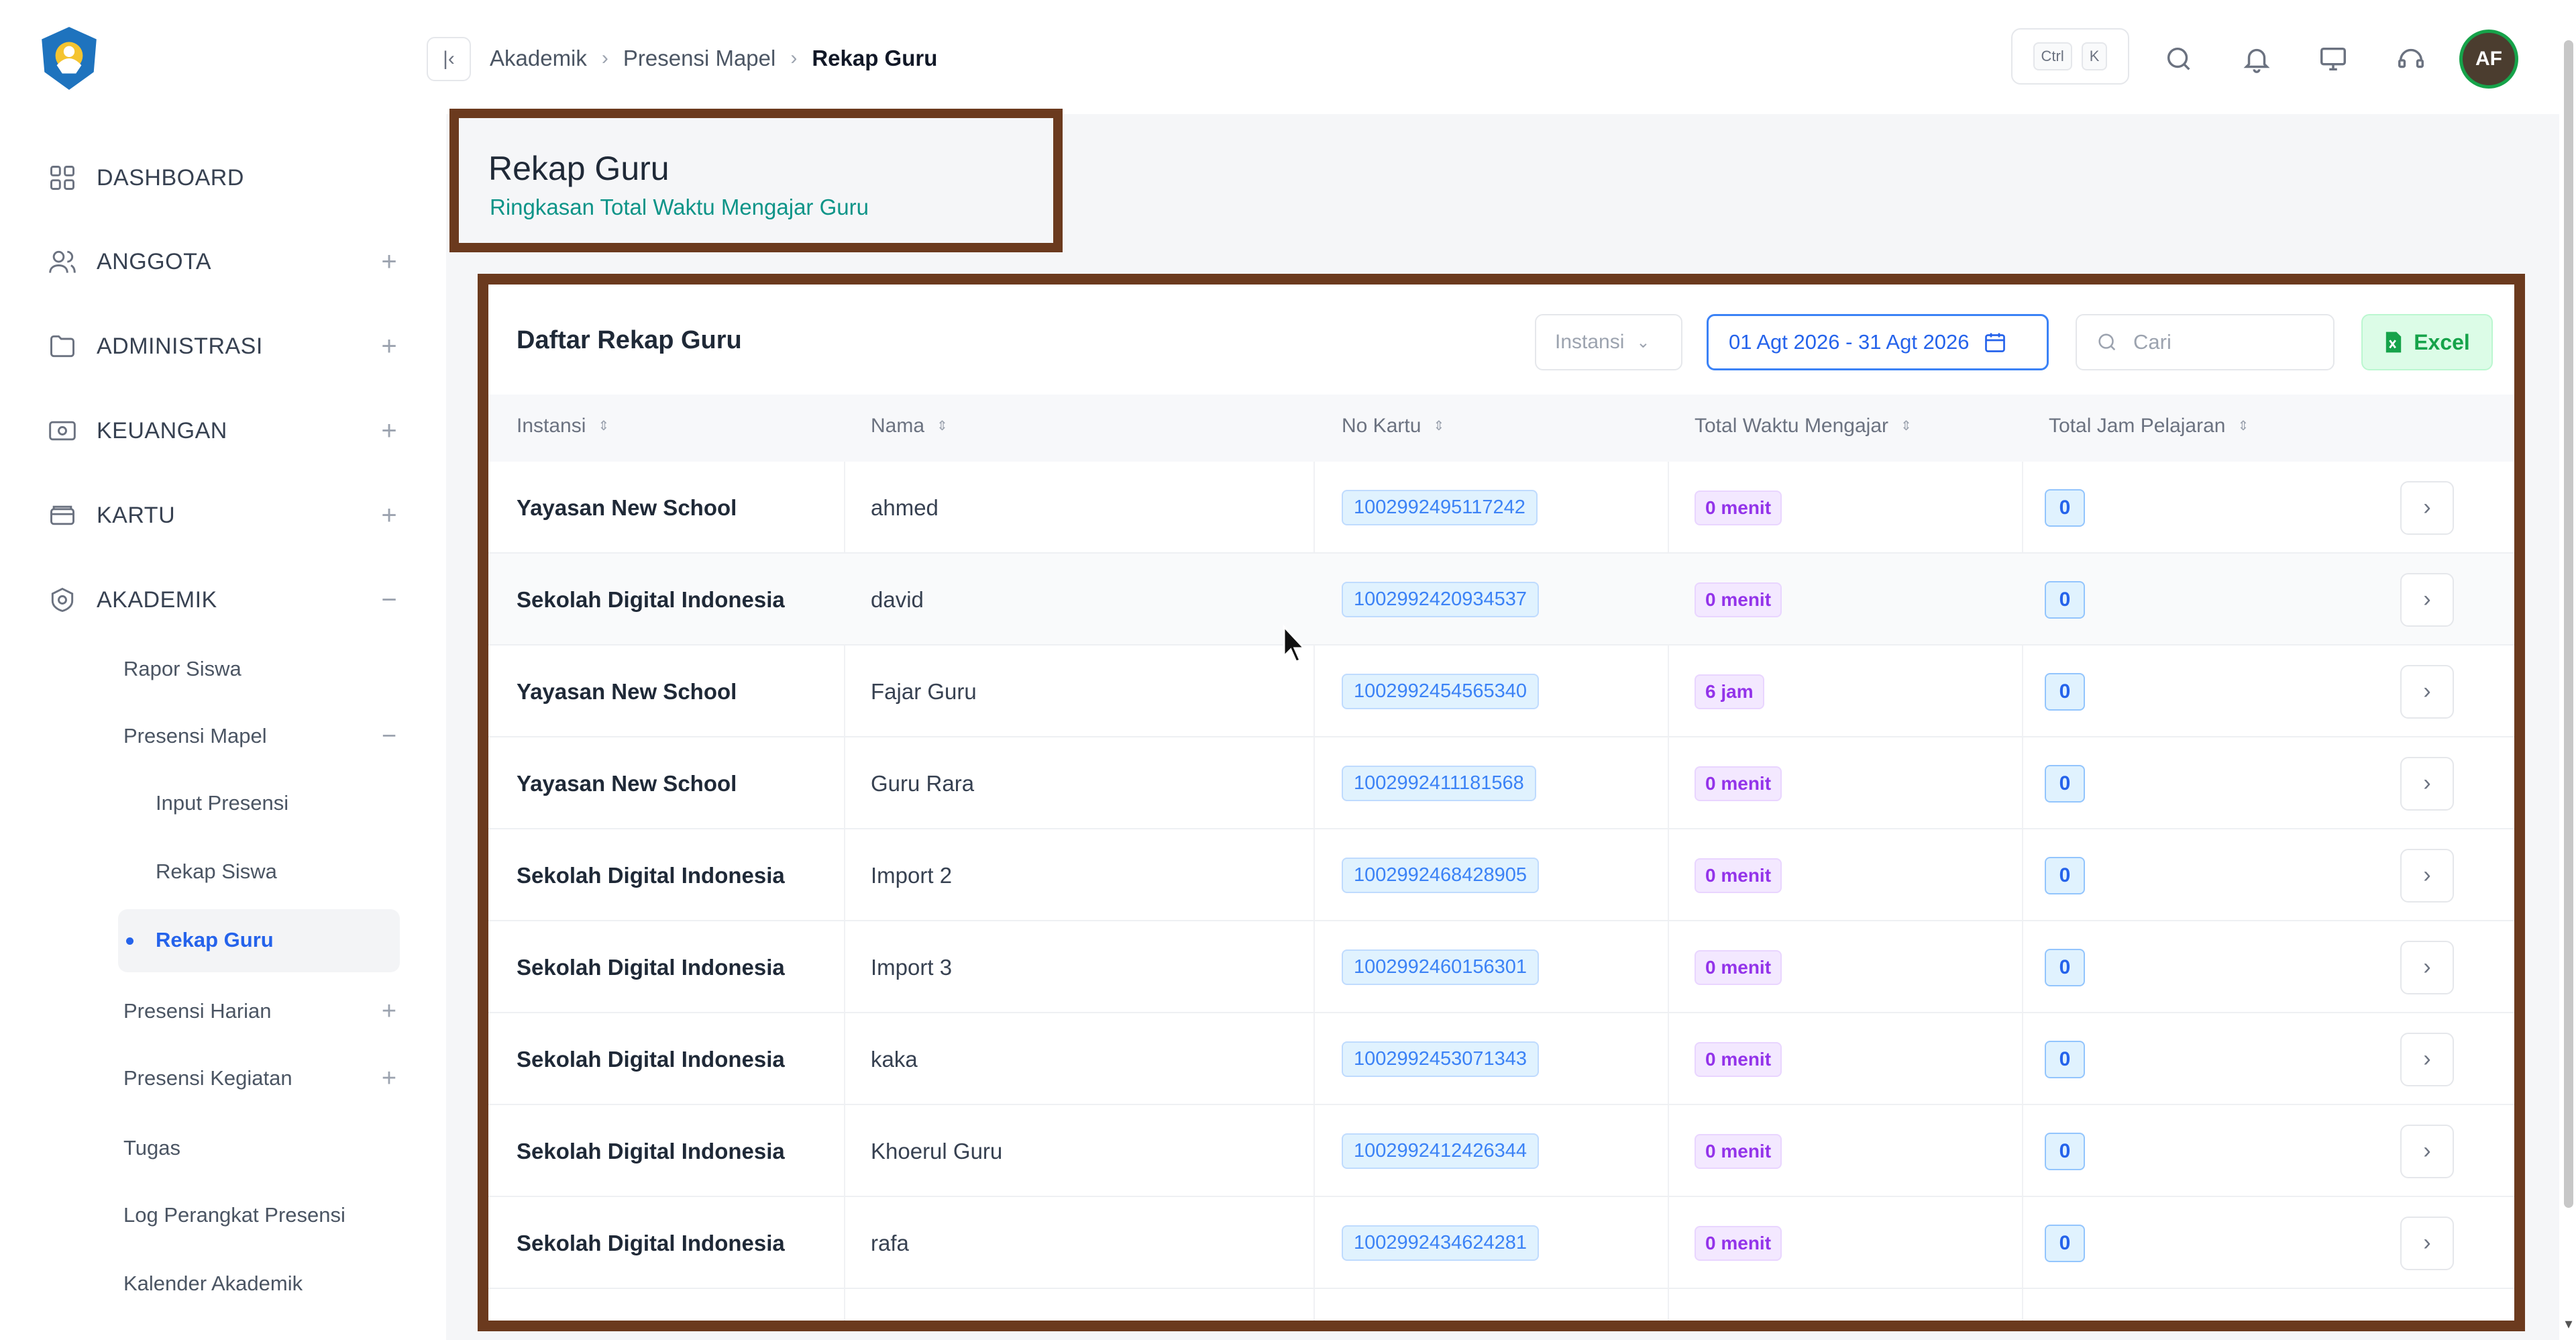  I want to click on breadcrumb-presensi-mapel: Presensi Mapel, so click(699, 58).